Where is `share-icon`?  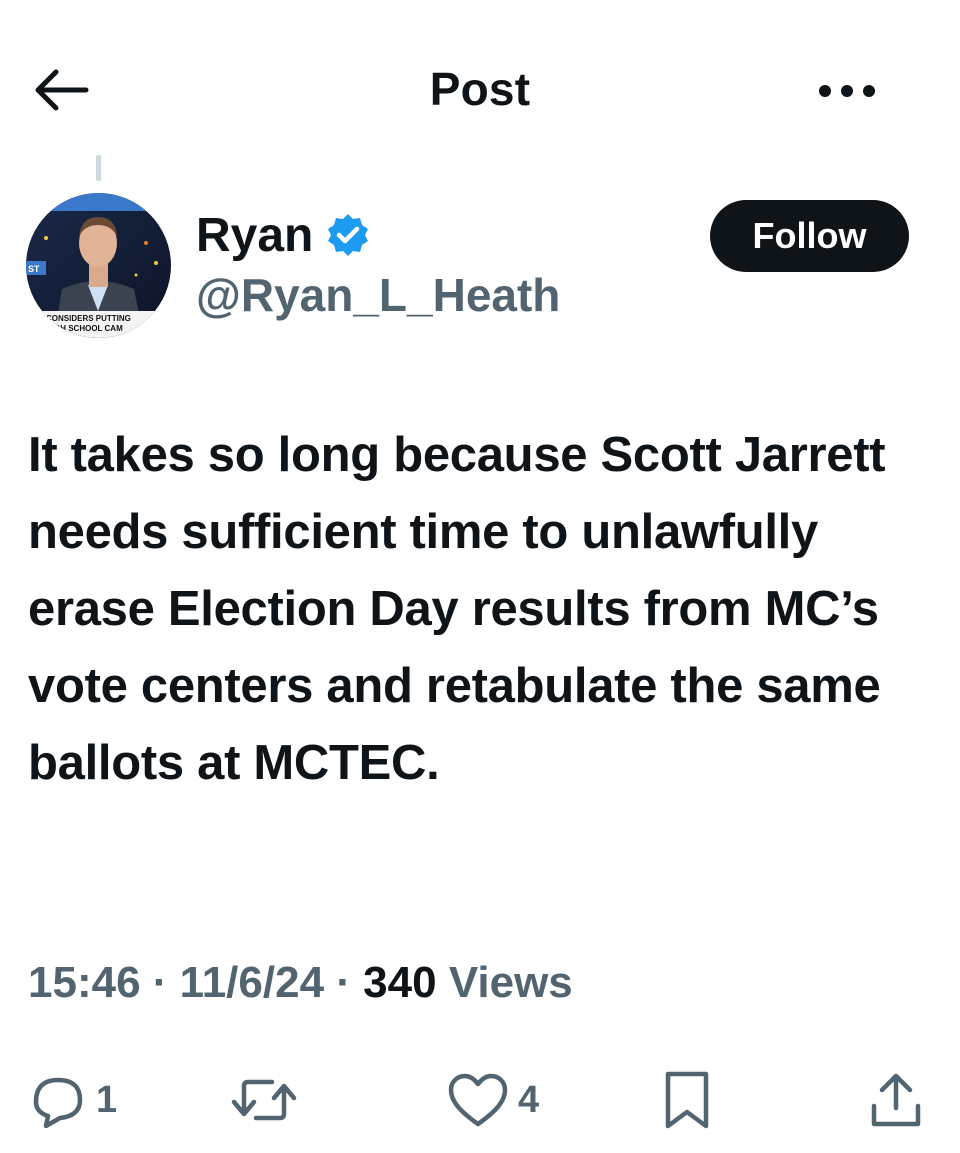
share-icon is located at coordinates (896, 1100).